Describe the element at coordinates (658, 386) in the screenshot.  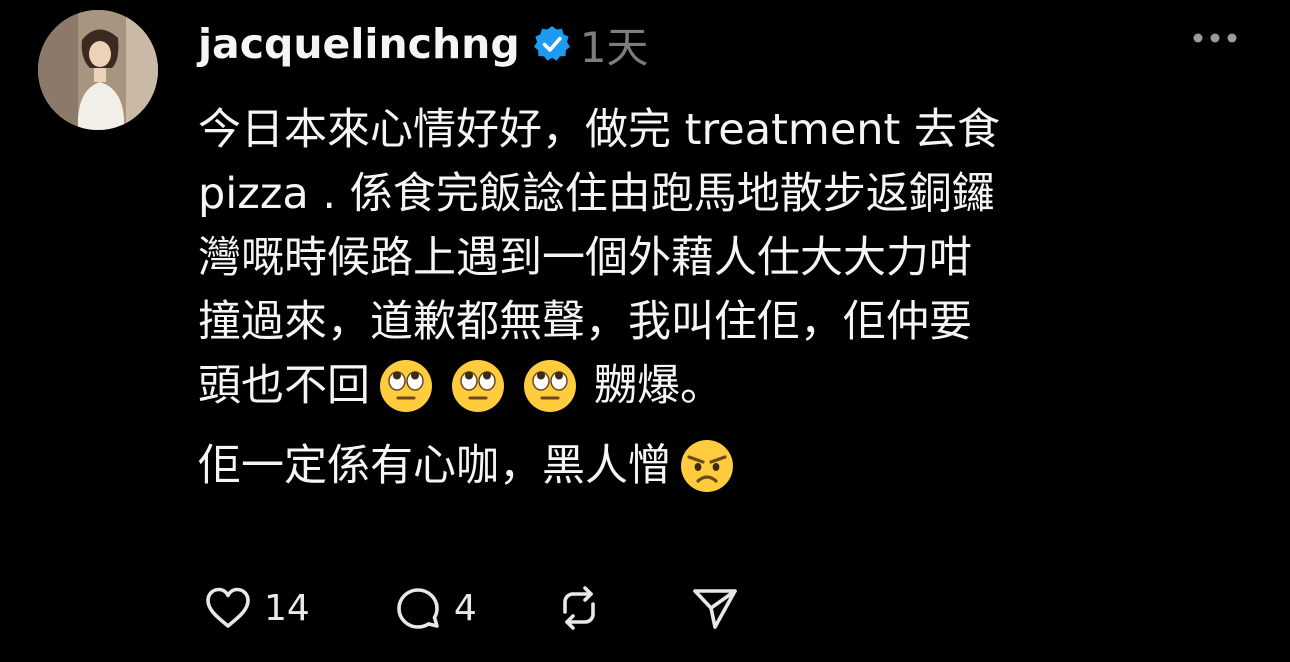
I see `post-text-fragment: 嬲爆。` at that location.